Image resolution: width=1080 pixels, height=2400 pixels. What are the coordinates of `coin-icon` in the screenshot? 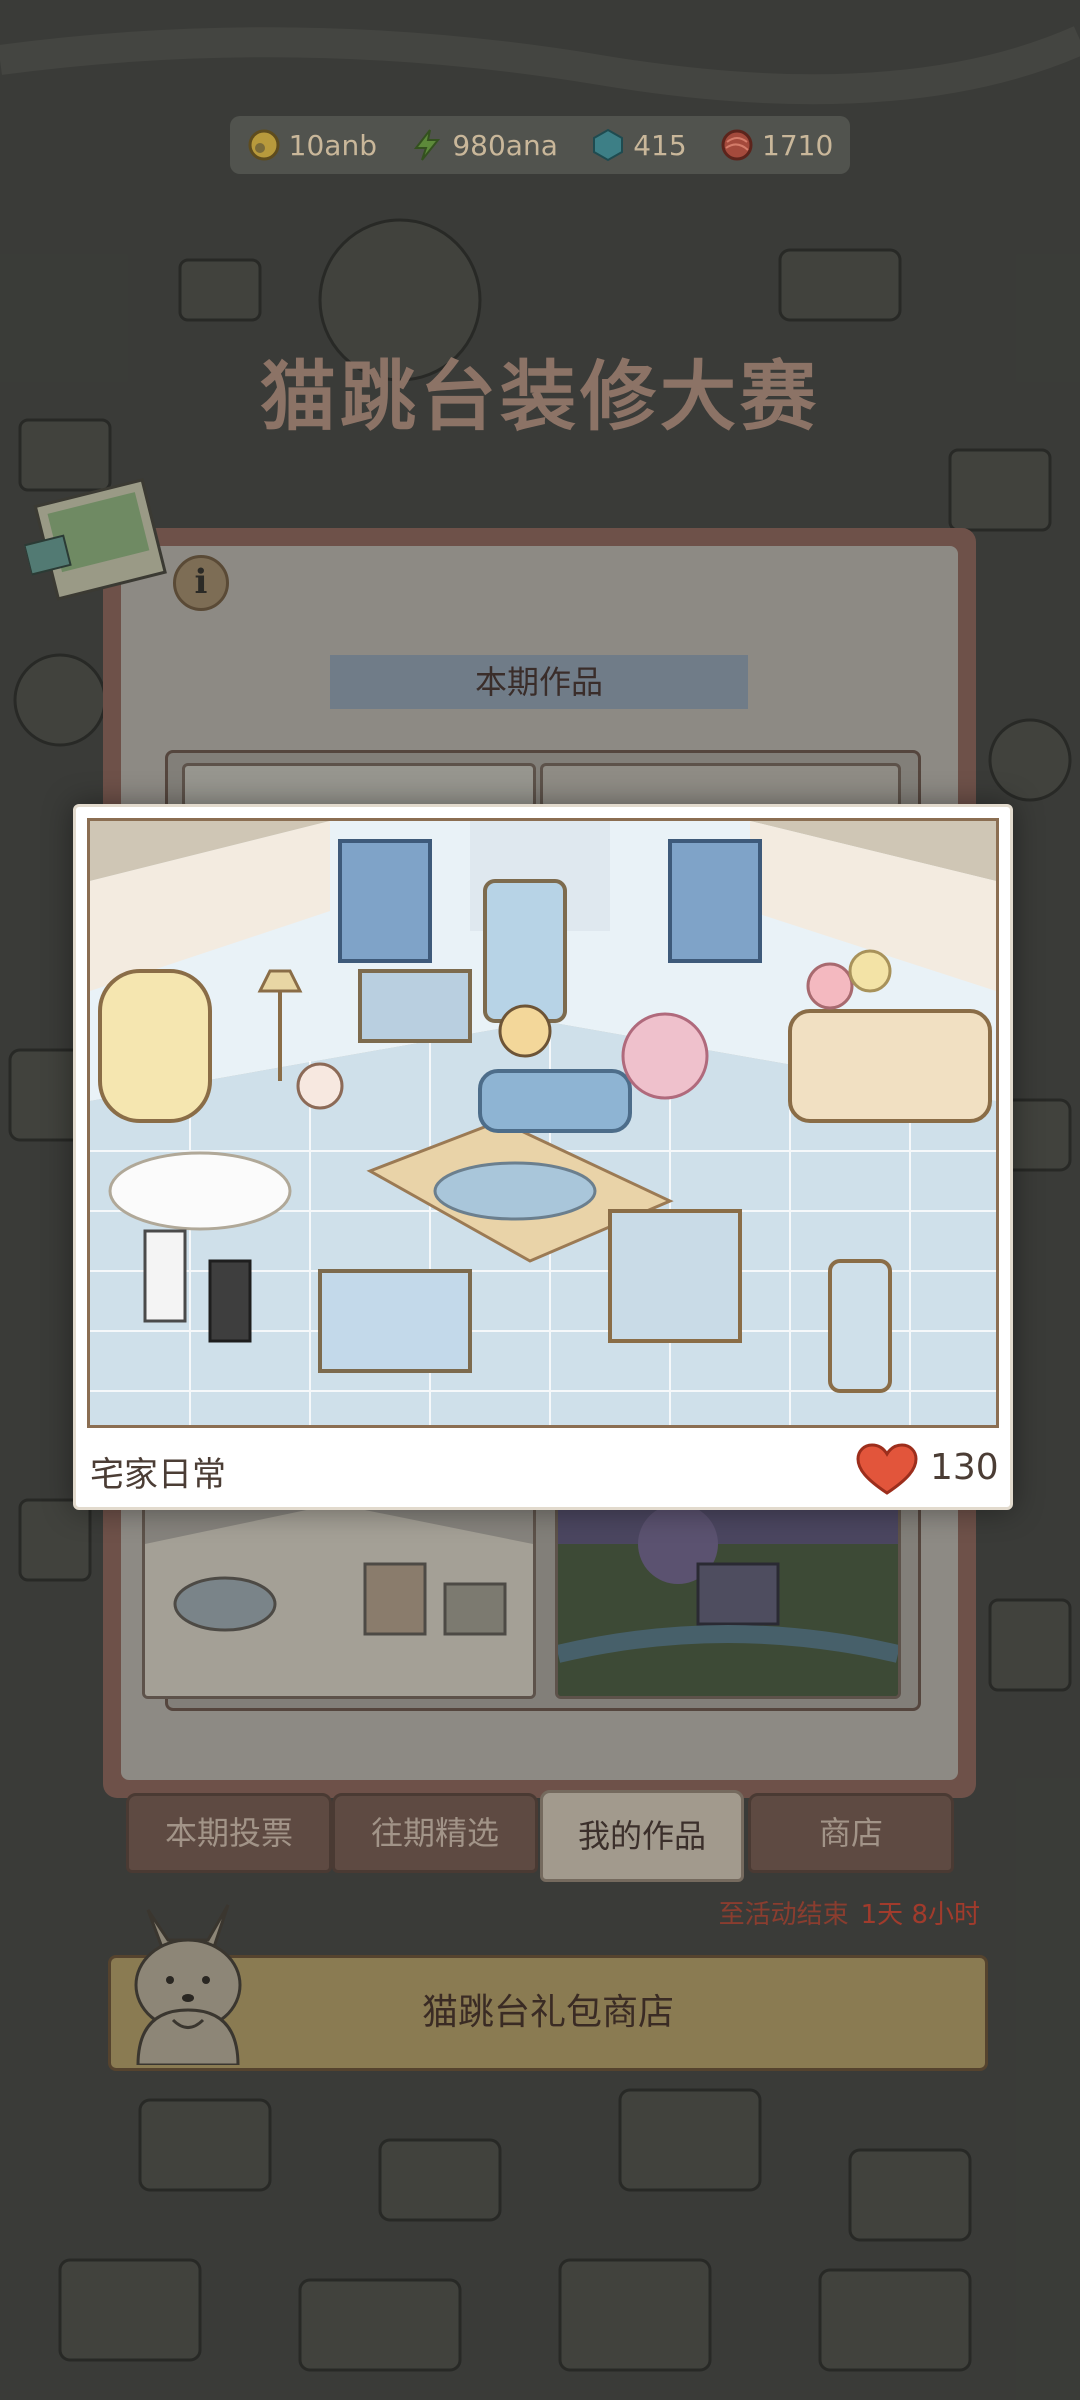 It's located at (264, 145).